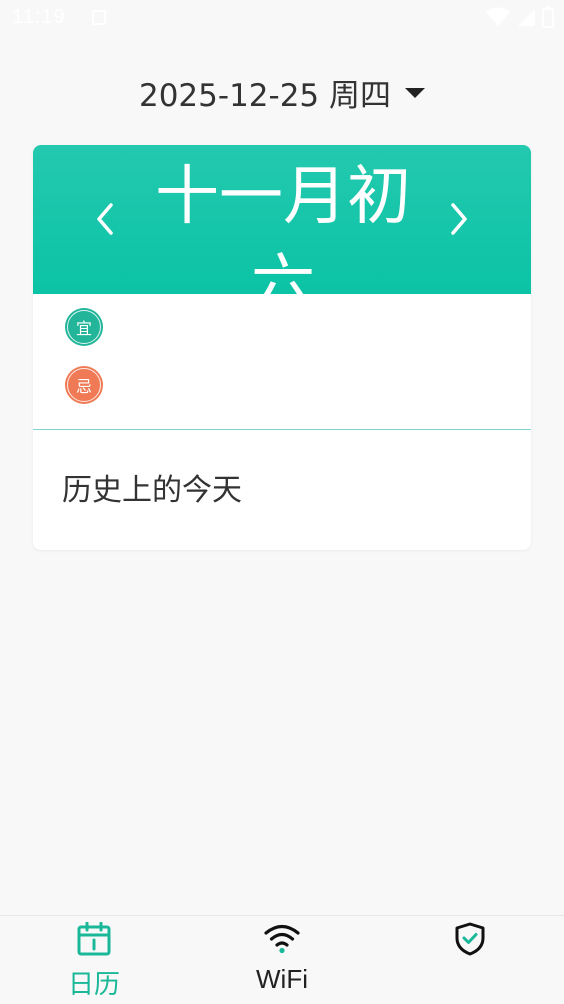 Image resolution: width=564 pixels, height=1004 pixels. Describe the element at coordinates (282, 362) in the screenshot. I see `yi-ji-section: 宜 忌` at that location.